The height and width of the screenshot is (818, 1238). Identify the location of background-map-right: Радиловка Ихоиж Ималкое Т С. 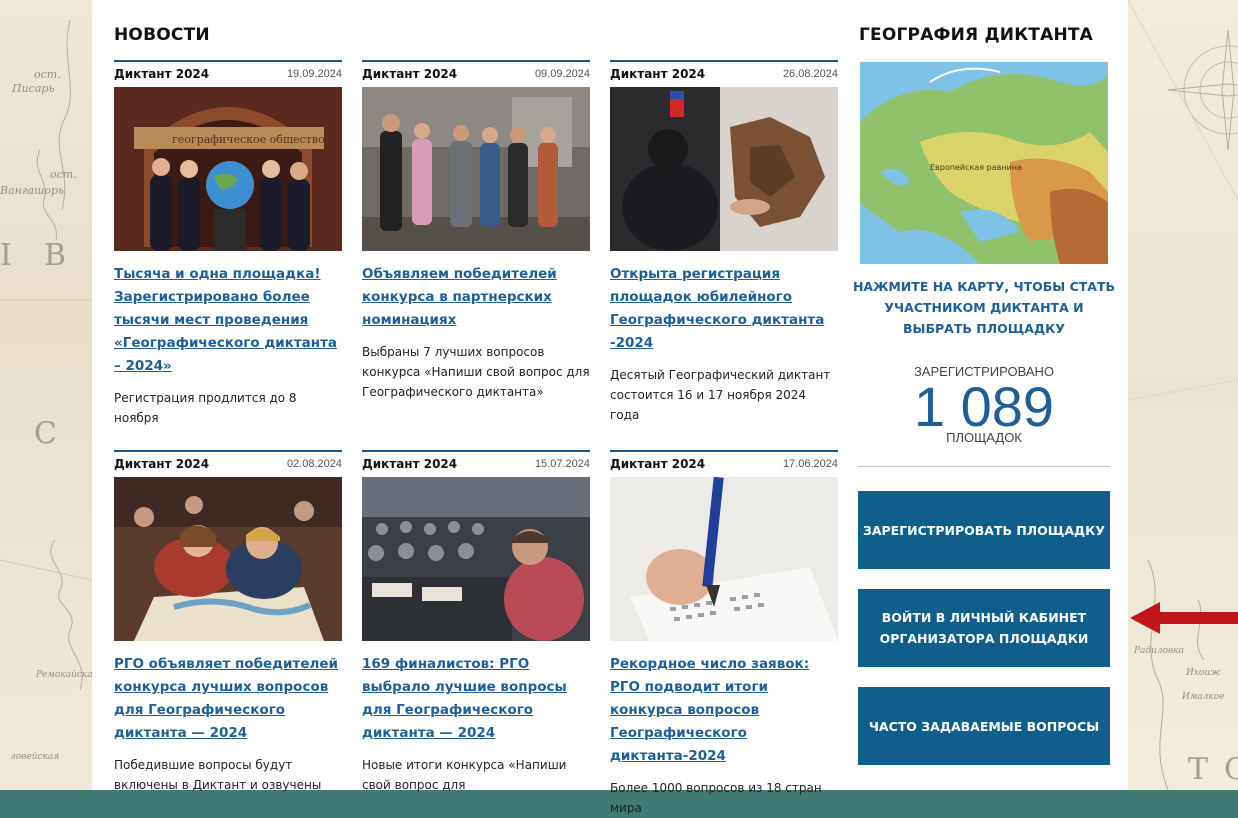
(1182, 395).